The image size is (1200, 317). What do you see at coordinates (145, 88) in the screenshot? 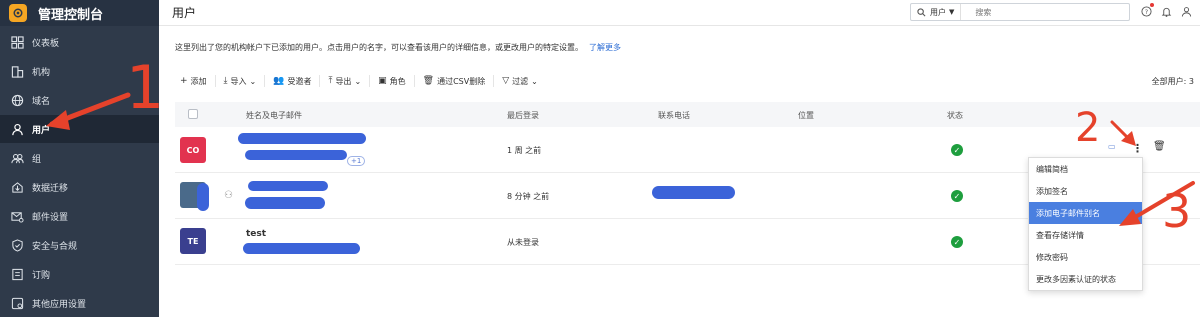
I see `annotation-one: 1` at bounding box center [145, 88].